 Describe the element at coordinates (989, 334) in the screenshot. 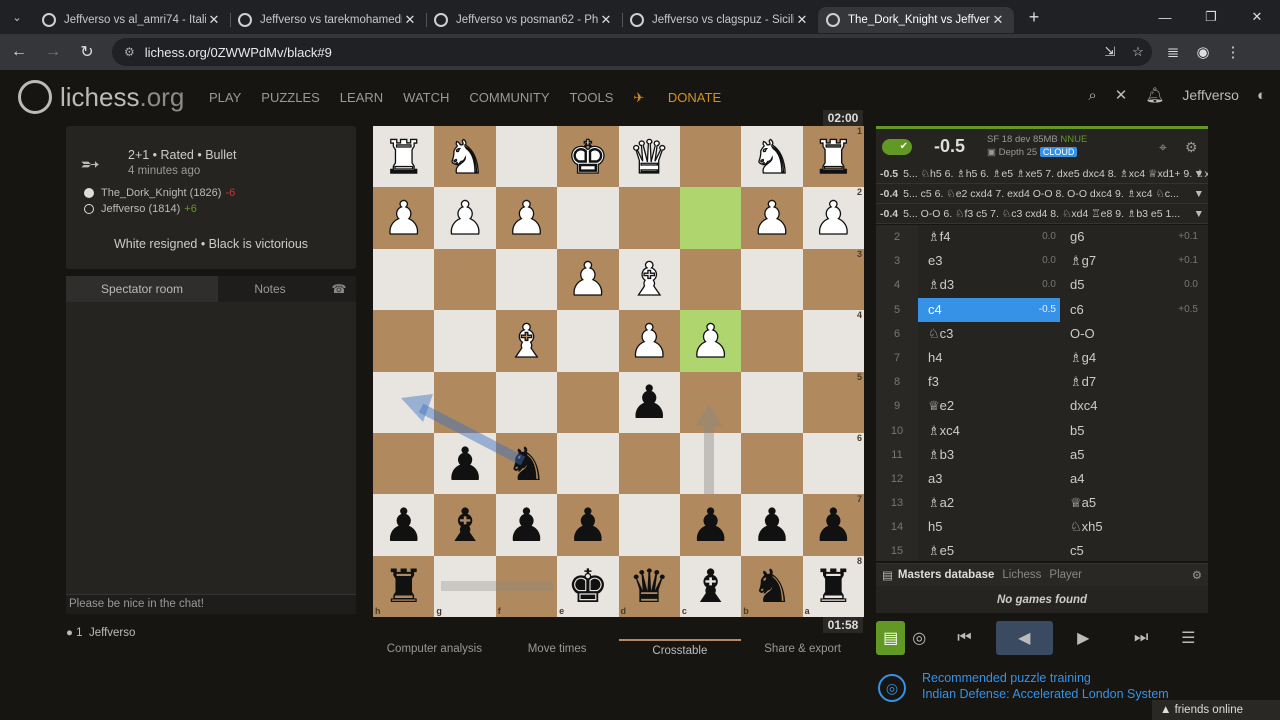

I see `white-move: ♘c3` at that location.